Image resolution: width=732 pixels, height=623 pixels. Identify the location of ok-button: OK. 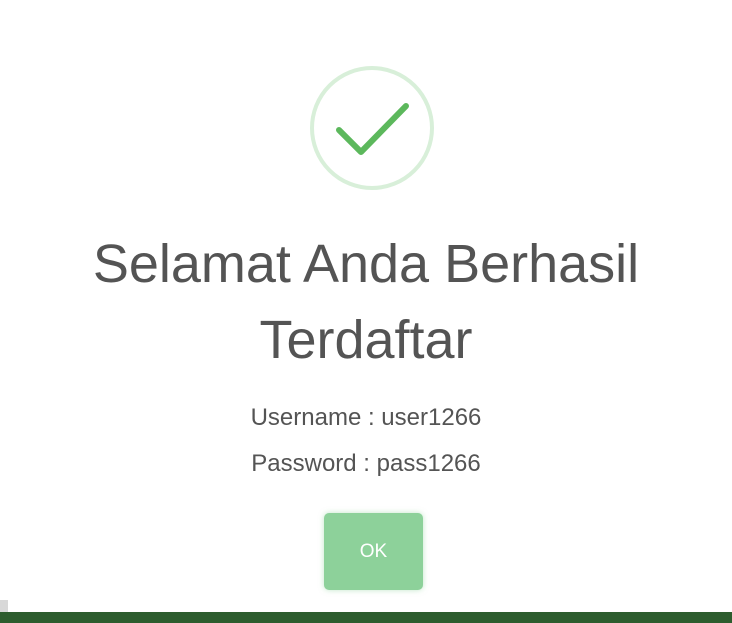
(373, 551).